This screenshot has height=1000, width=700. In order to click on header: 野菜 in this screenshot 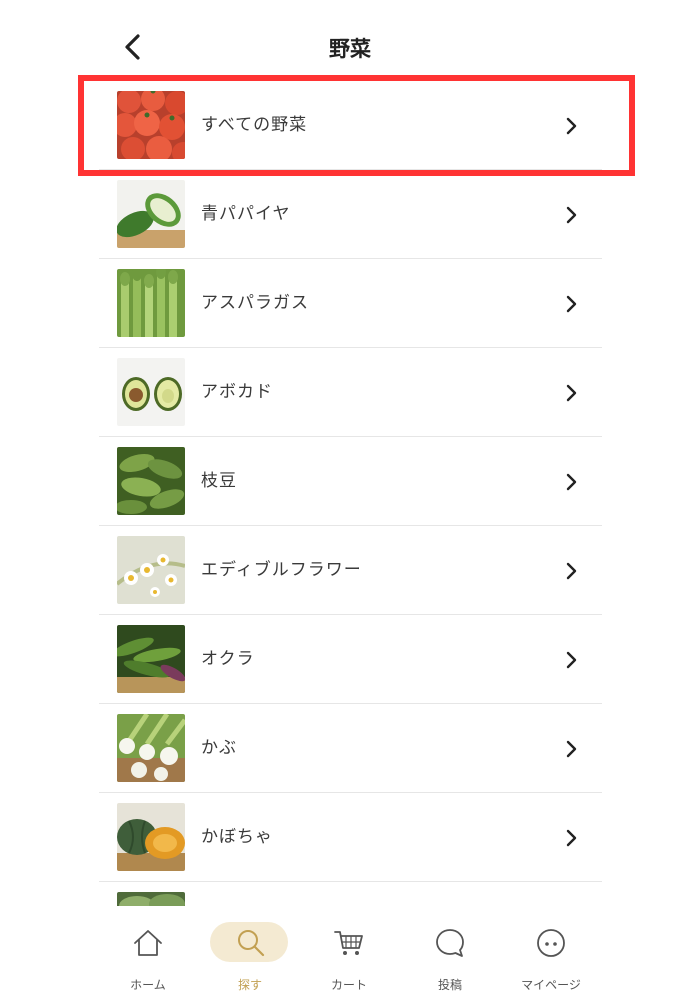, I will do `click(350, 45)`.